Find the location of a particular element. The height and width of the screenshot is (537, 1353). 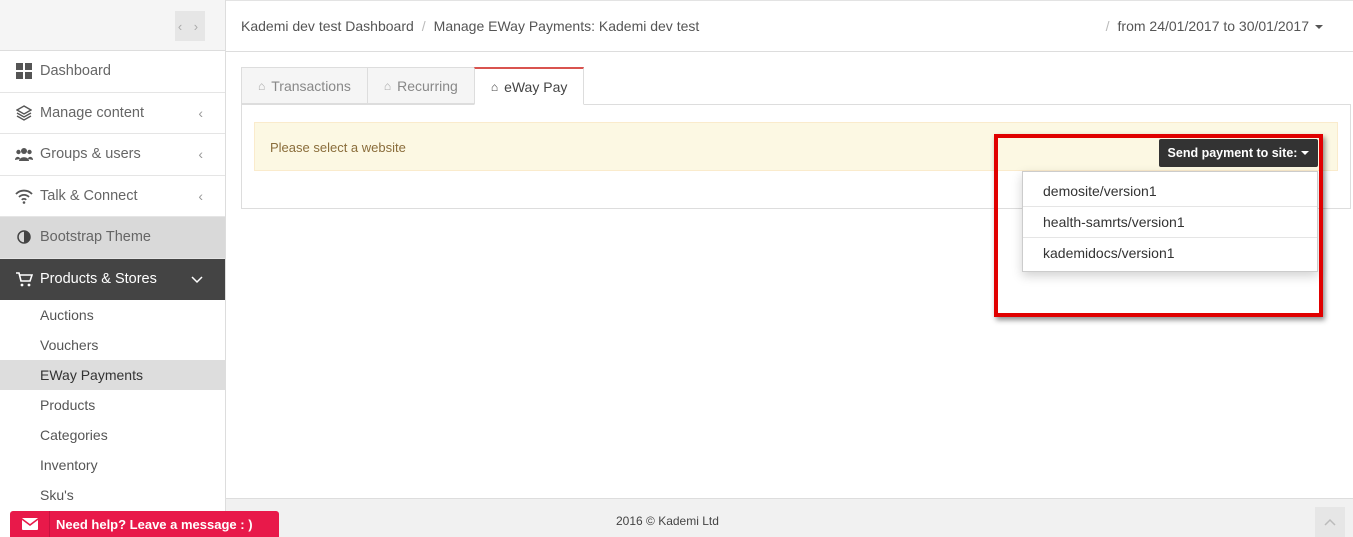

date-range-selector: / from 24/01/2017 to 30/01/2017 is located at coordinates (1214, 26).